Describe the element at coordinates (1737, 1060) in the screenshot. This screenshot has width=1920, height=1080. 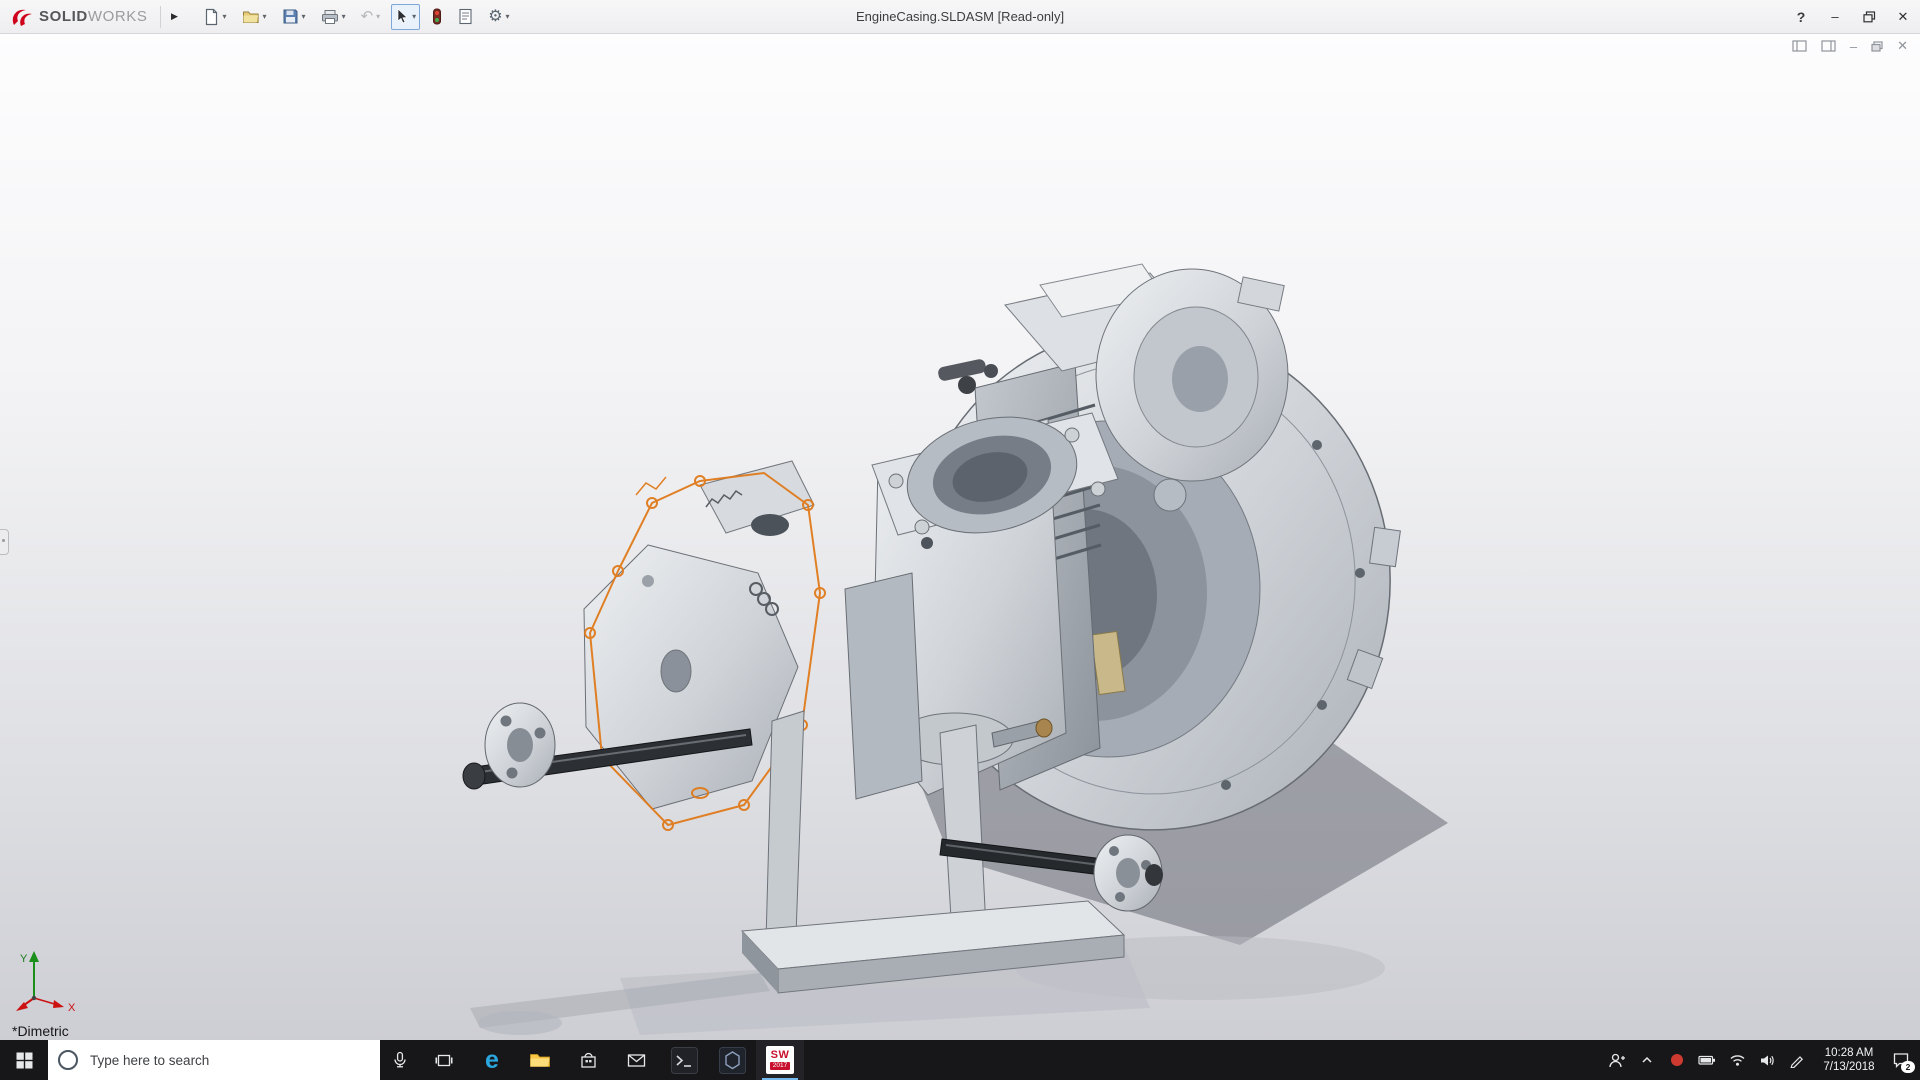
I see `network-button` at that location.